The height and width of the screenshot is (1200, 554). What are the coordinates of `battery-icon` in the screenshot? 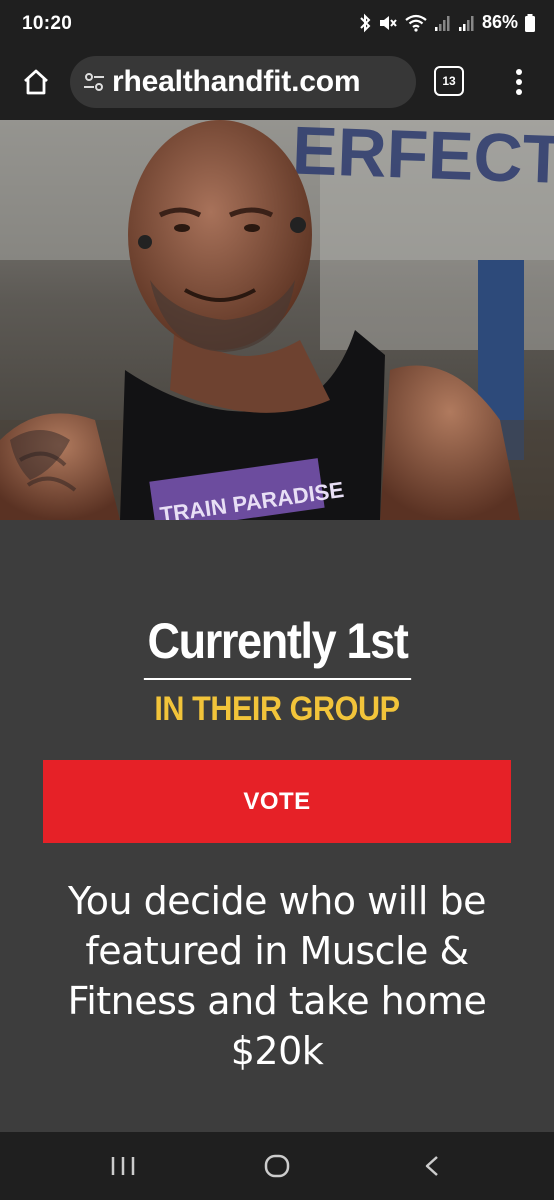 It's located at (530, 22).